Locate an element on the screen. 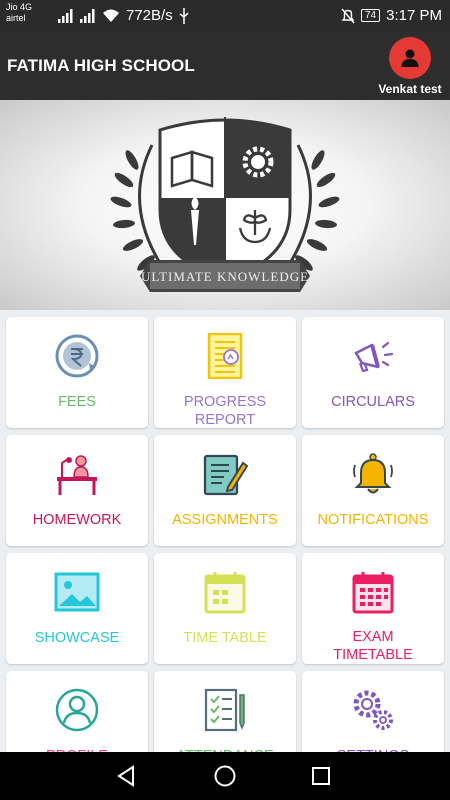 The width and height of the screenshot is (450, 800). checklist-icon is located at coordinates (224, 710).